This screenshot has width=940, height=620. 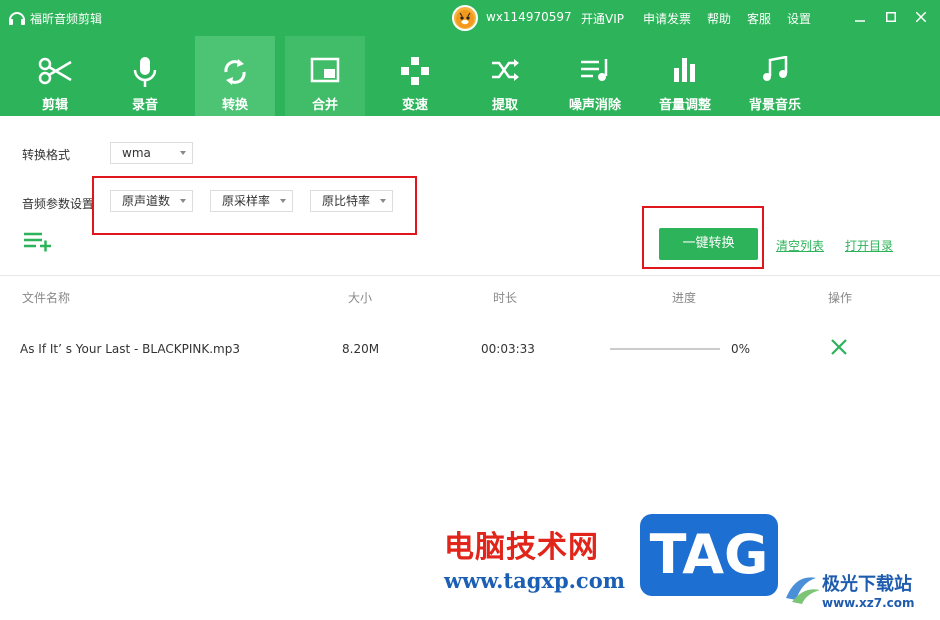 I want to click on tool-volume: 音量调整, so click(x=685, y=76).